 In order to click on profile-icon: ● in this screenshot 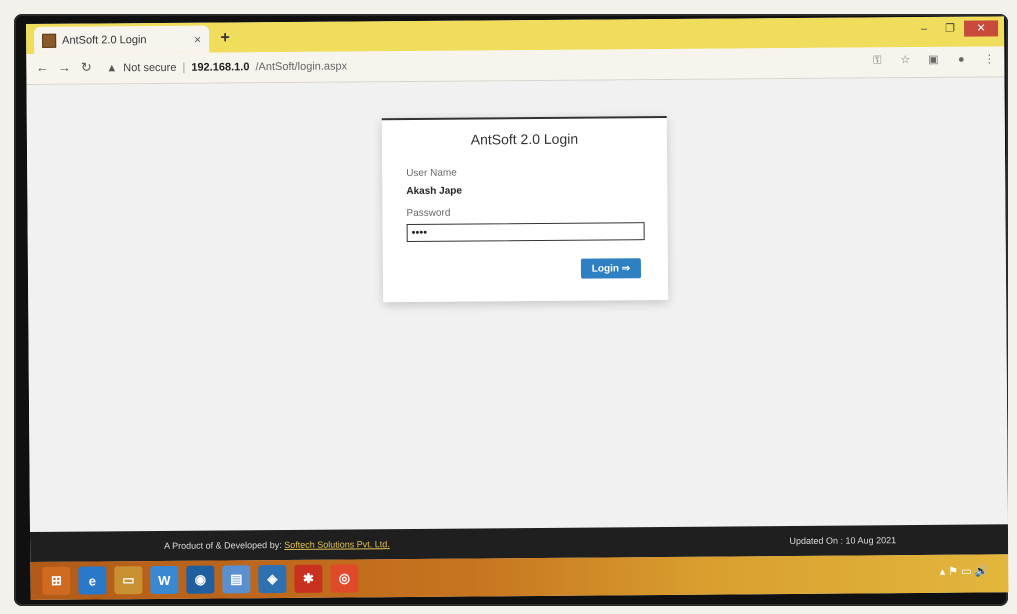, I will do `click(961, 60)`.